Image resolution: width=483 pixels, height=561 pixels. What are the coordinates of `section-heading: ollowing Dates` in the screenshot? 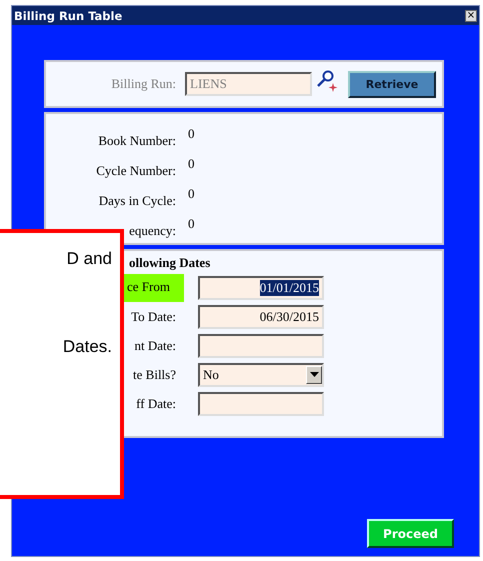 It's located at (170, 263).